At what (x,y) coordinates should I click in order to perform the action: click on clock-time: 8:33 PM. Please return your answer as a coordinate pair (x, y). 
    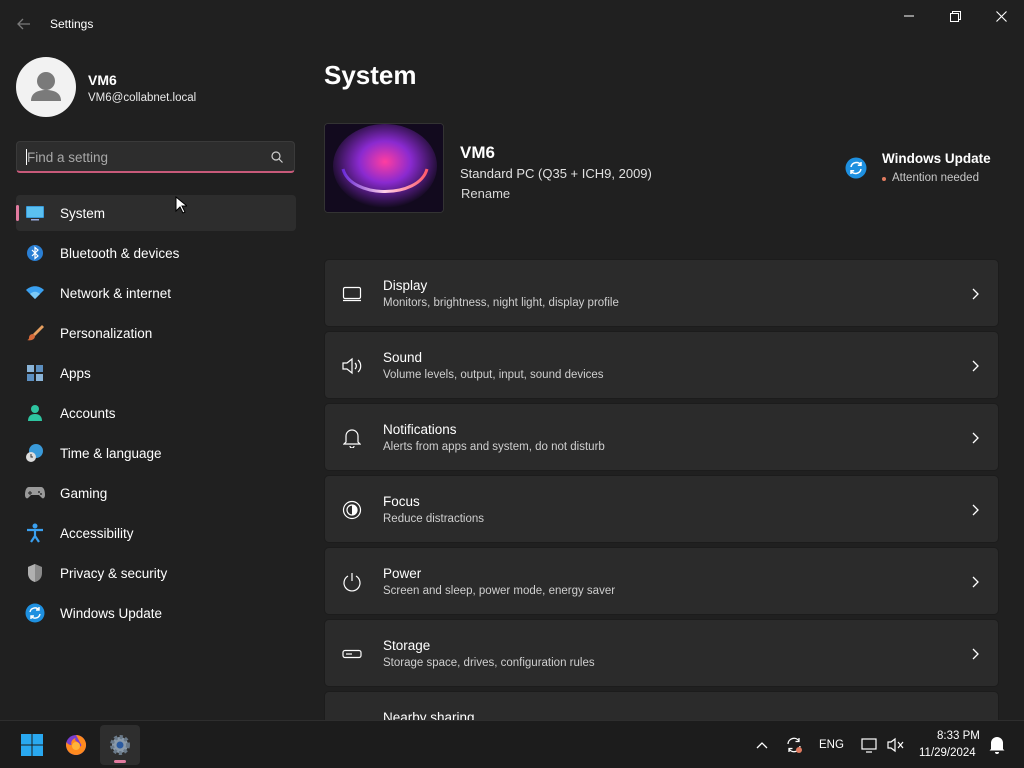
    Looking at the image, I should click on (958, 736).